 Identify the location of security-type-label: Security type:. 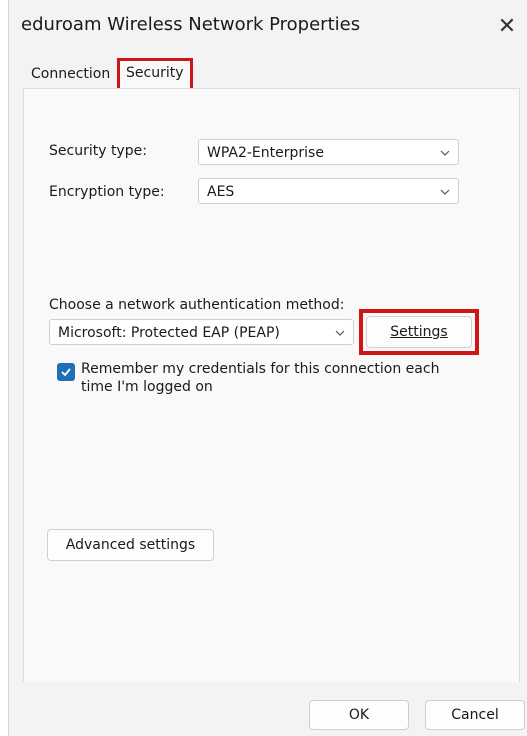
(98, 151).